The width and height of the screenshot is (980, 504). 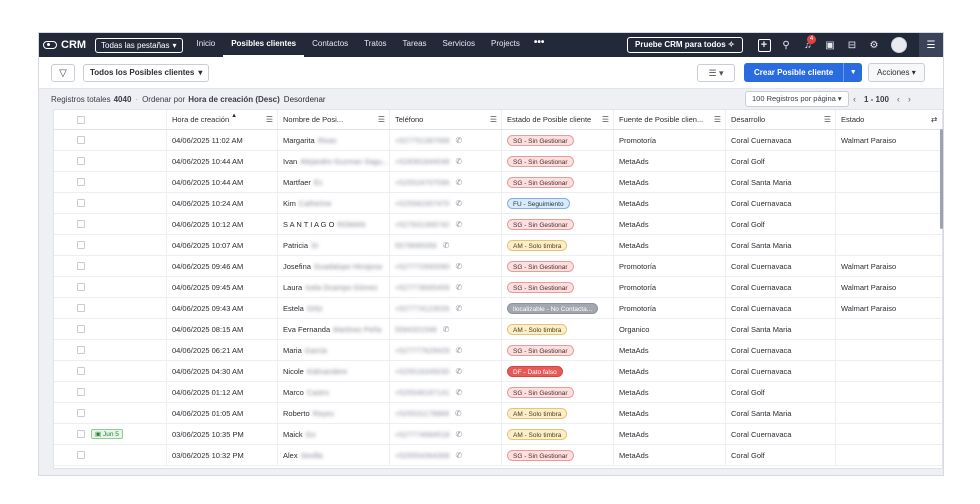 I want to click on phone-cell: +525531178868 ✆, so click(x=446, y=413).